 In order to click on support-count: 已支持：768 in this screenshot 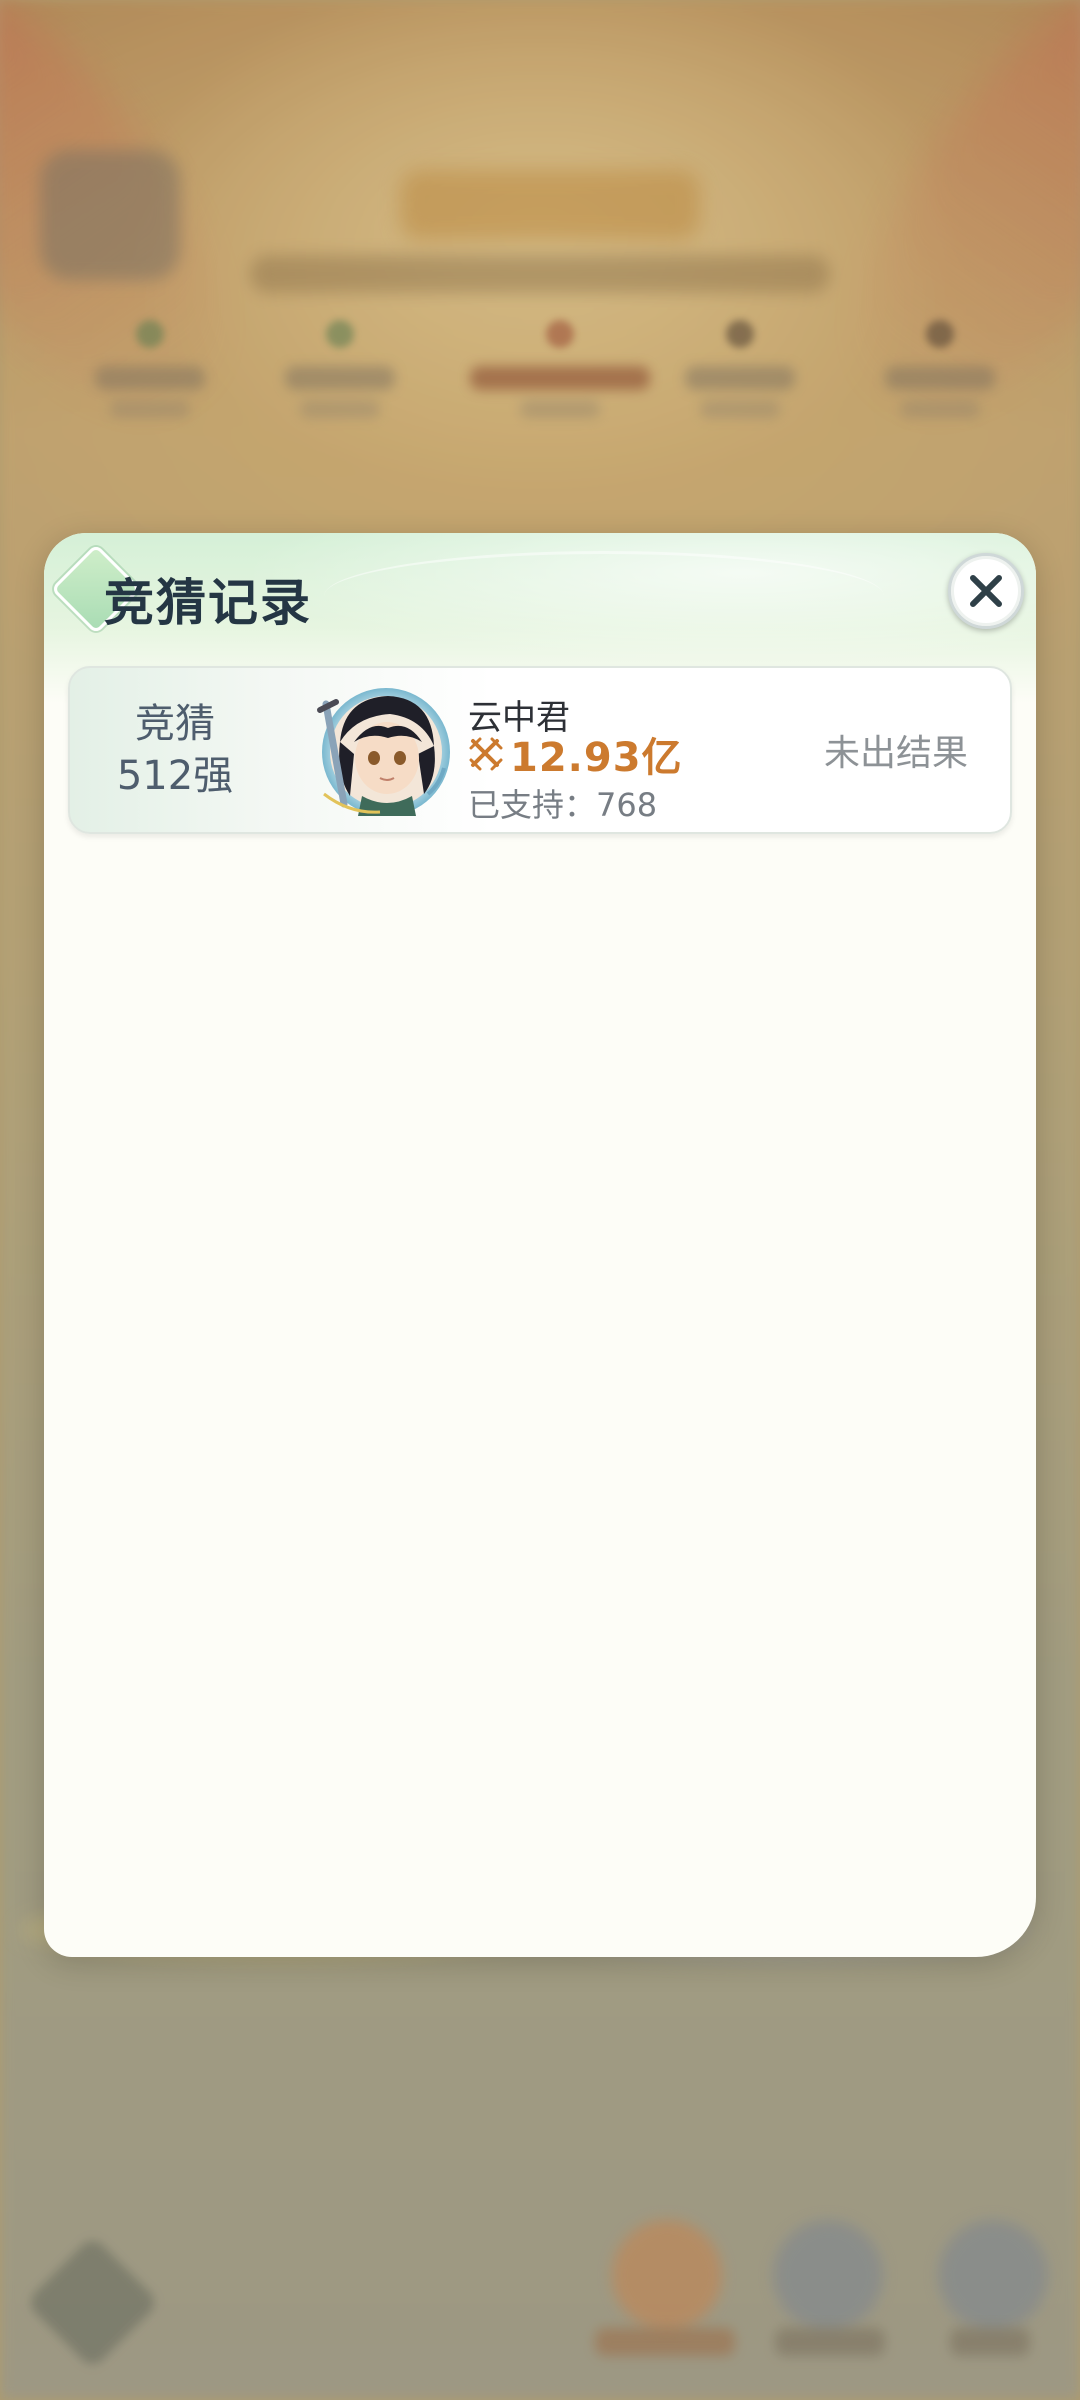, I will do `click(563, 805)`.